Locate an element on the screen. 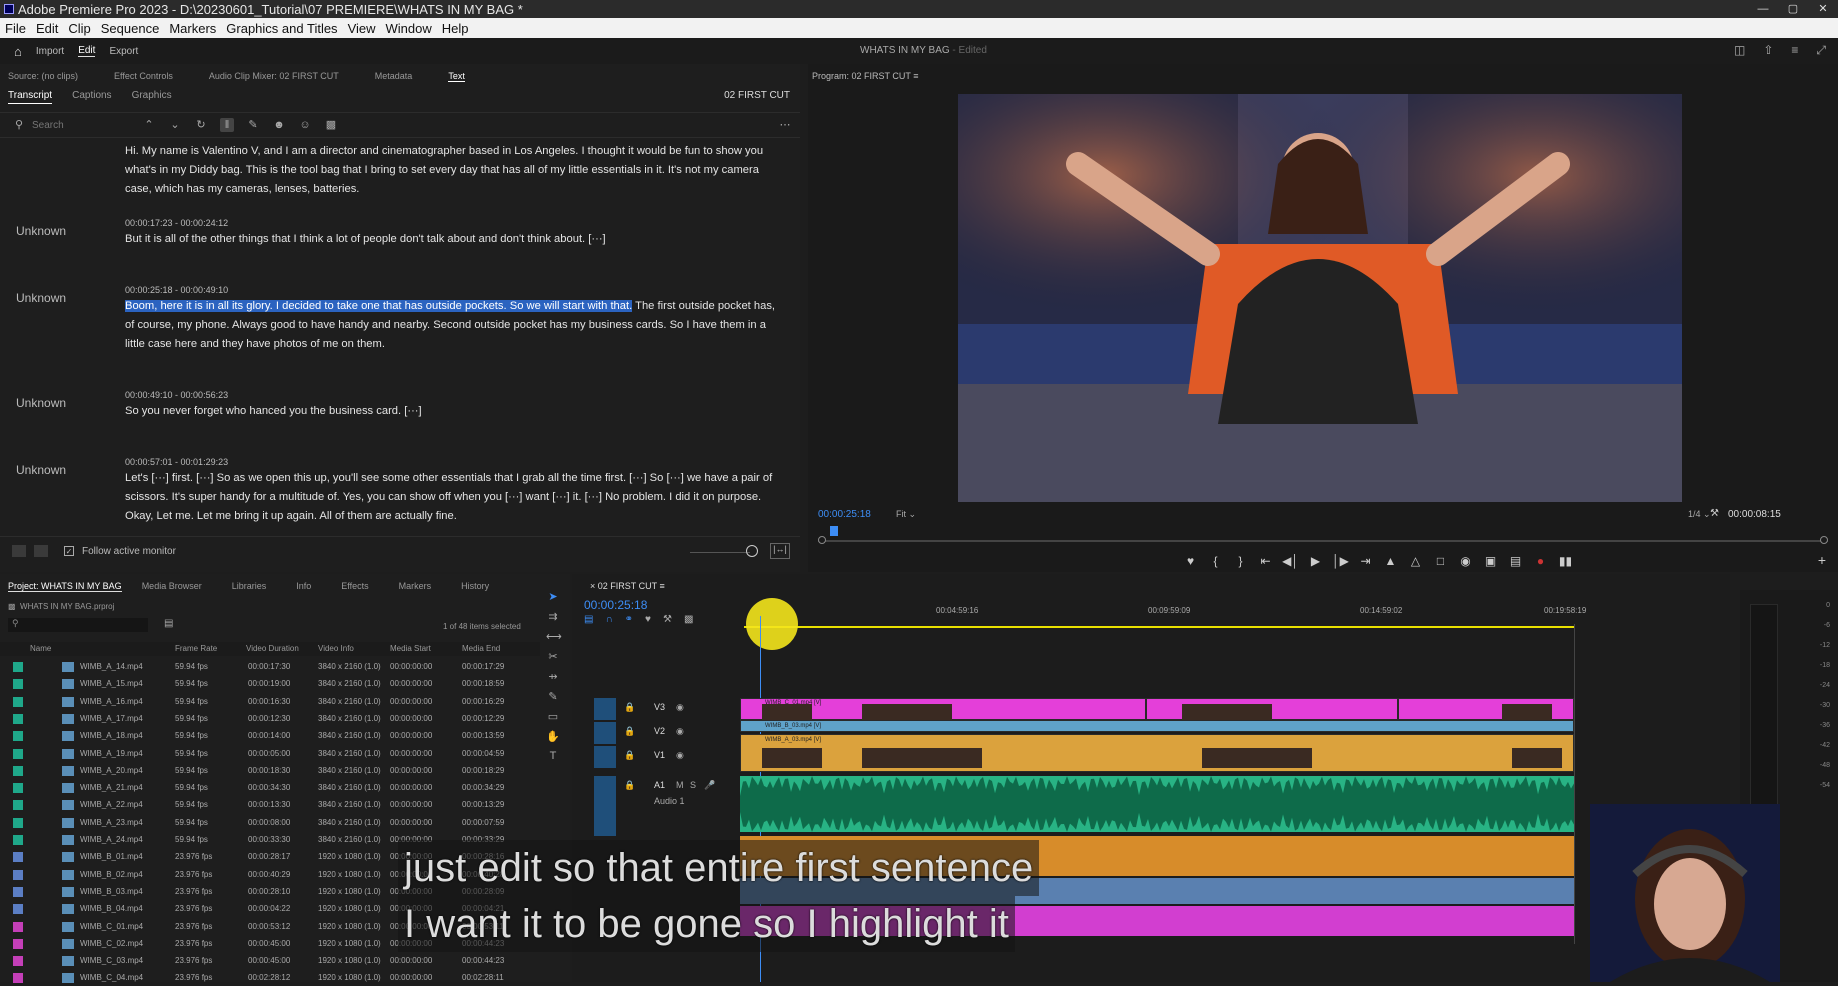 The height and width of the screenshot is (986, 1838). extract-icon: △ is located at coordinates (1415, 561).